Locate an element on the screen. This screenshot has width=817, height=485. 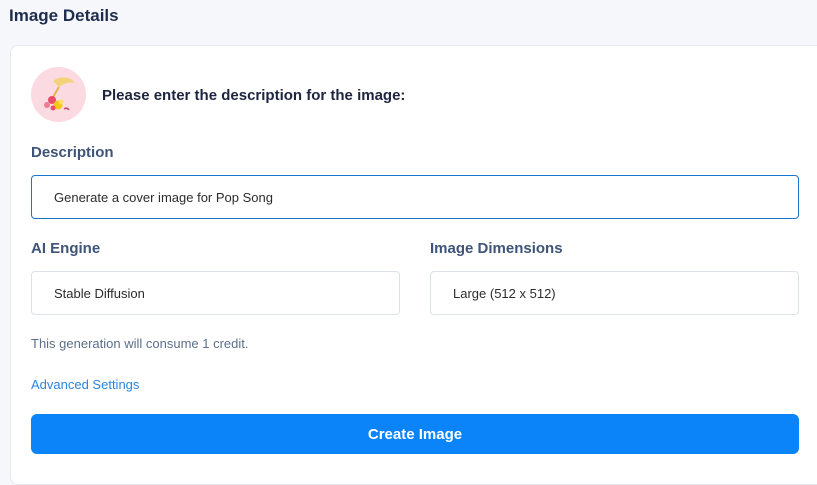
description-input: Generate a cover image for Pop Song is located at coordinates (415, 197).